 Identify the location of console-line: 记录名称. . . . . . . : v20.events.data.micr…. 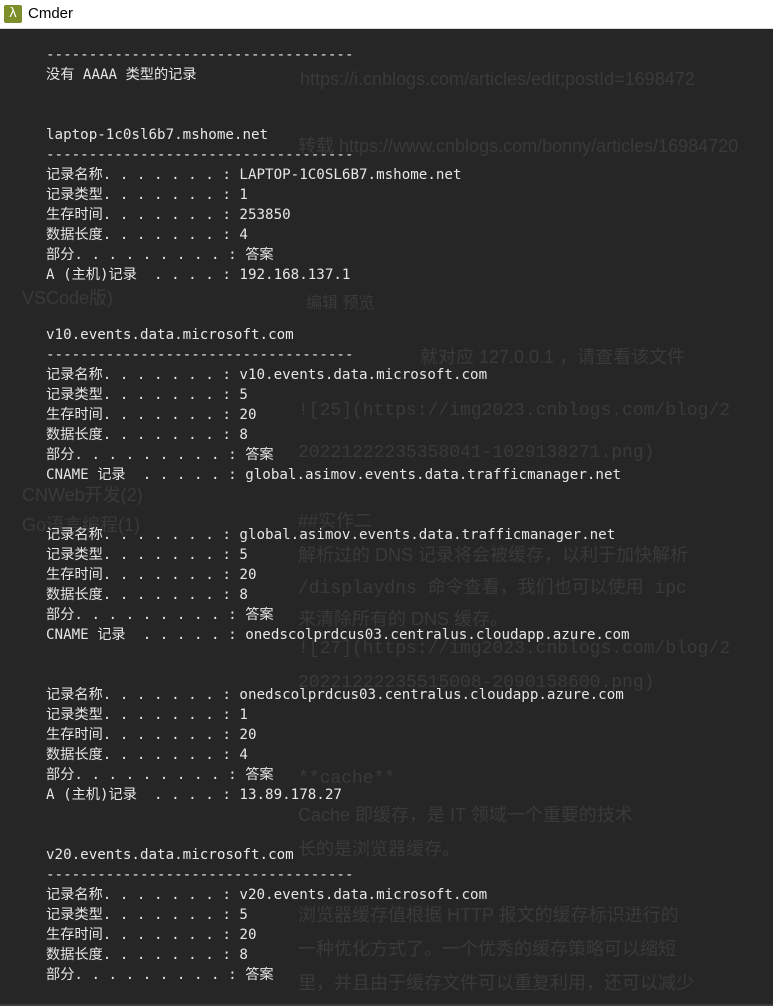
(267, 895).